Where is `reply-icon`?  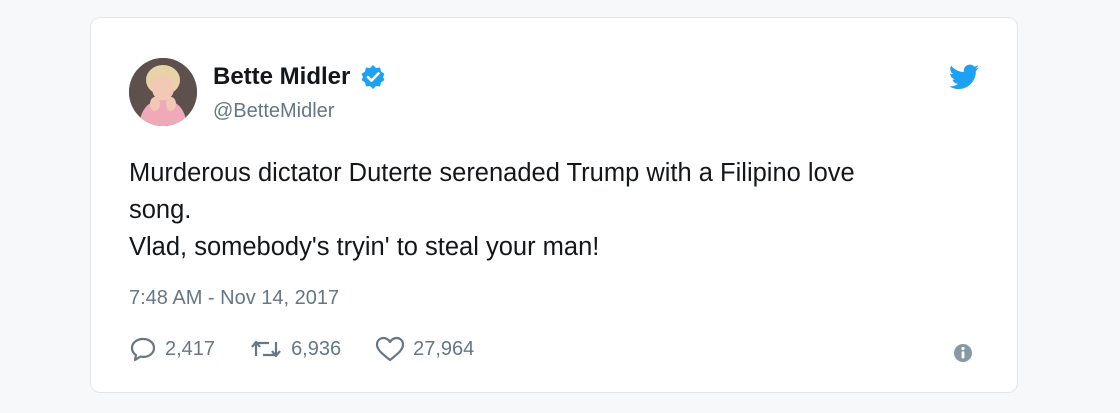
reply-icon is located at coordinates (143, 349).